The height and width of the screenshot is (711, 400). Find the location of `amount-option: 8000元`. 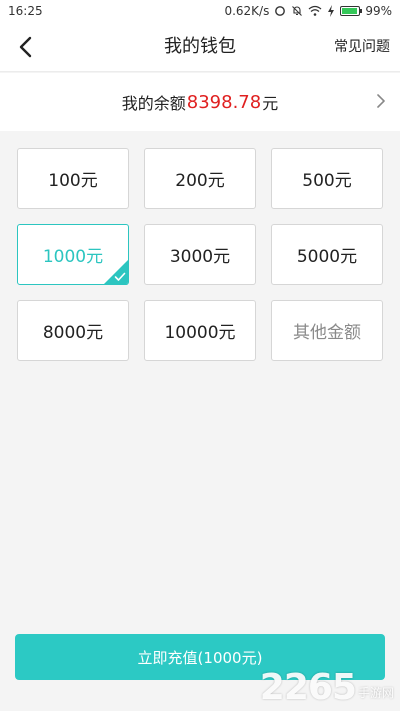

amount-option: 8000元 is located at coordinates (73, 330).